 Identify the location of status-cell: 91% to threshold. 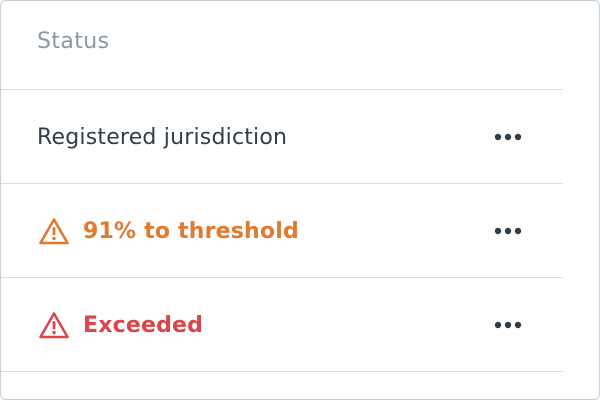
(168, 231).